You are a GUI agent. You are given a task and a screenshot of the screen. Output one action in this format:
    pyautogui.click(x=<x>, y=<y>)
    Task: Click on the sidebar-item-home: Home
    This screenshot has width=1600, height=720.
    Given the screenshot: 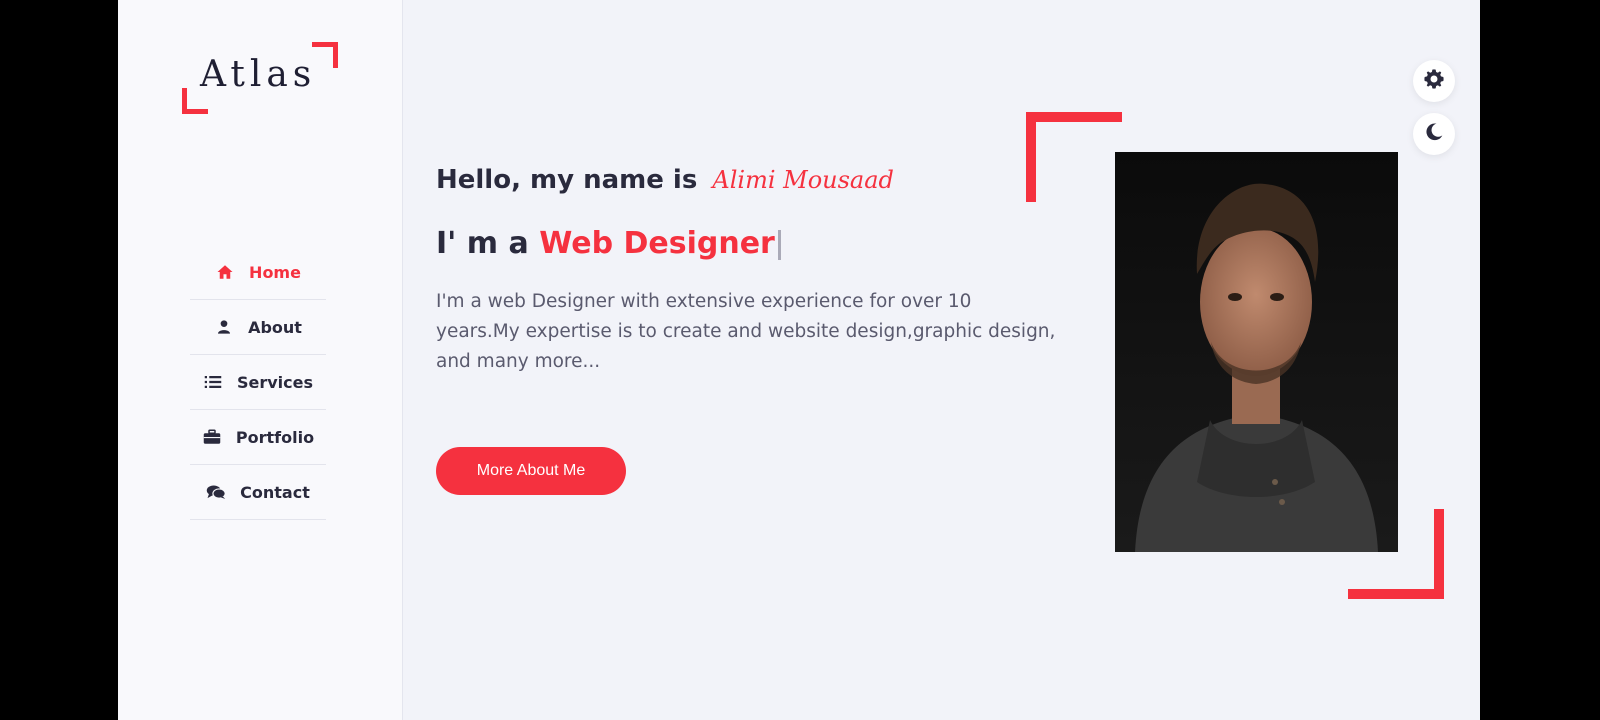 What is the action you would take?
    pyautogui.click(x=258, y=272)
    